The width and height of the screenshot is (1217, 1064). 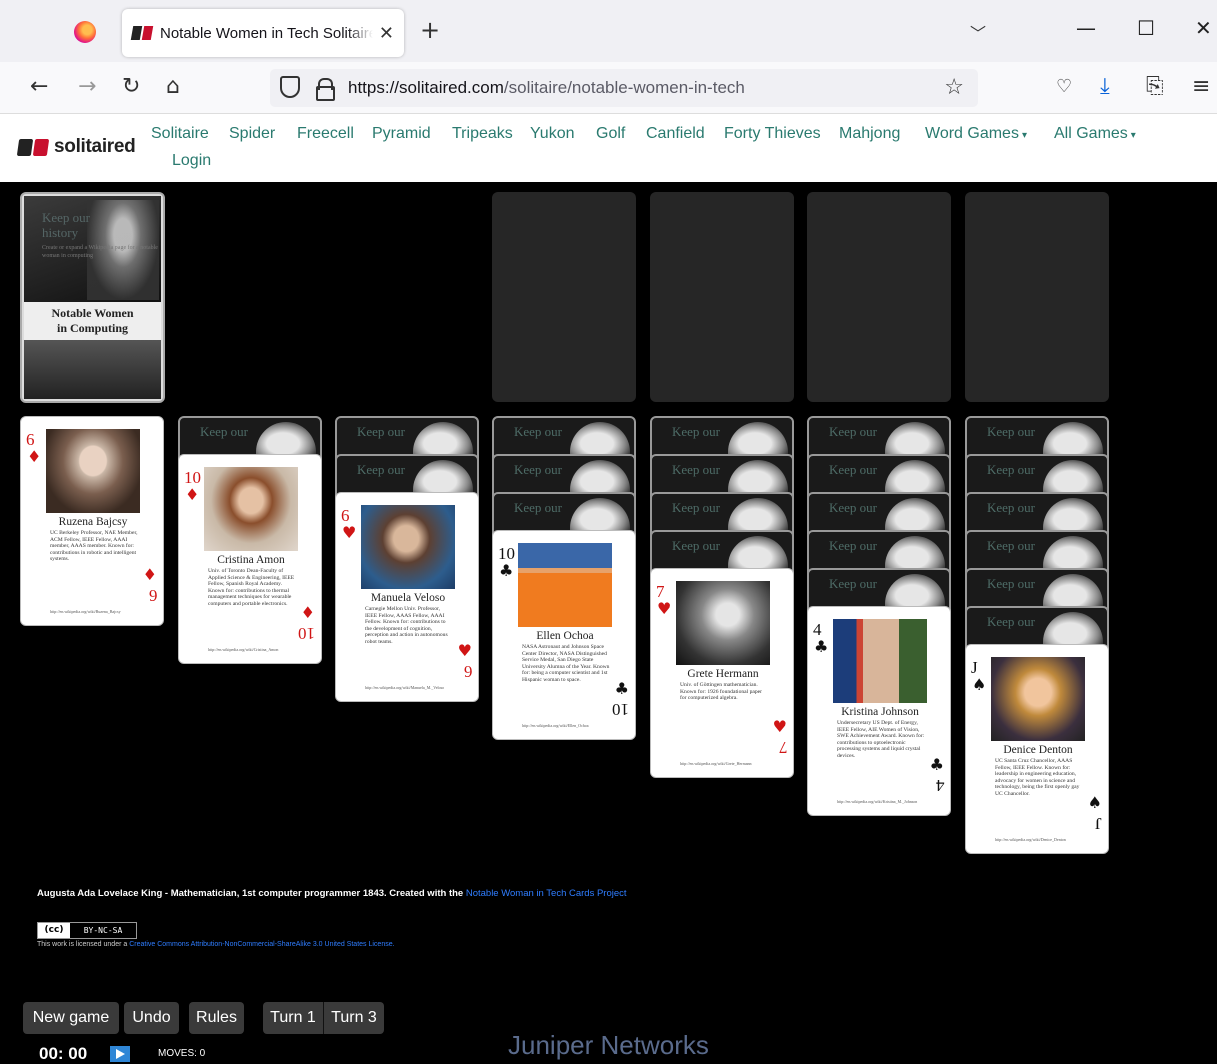 I want to click on download-icon: ⤓, so click(x=1105, y=87).